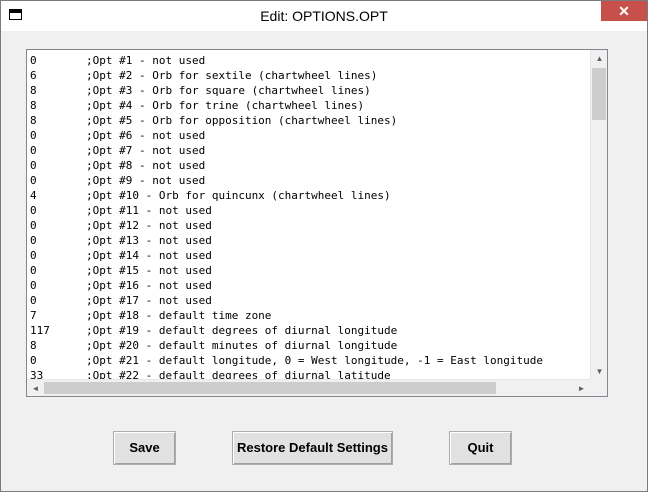  What do you see at coordinates (179, 315) in the screenshot?
I see `option-comment: ;Opt #18 - default time zone` at bounding box center [179, 315].